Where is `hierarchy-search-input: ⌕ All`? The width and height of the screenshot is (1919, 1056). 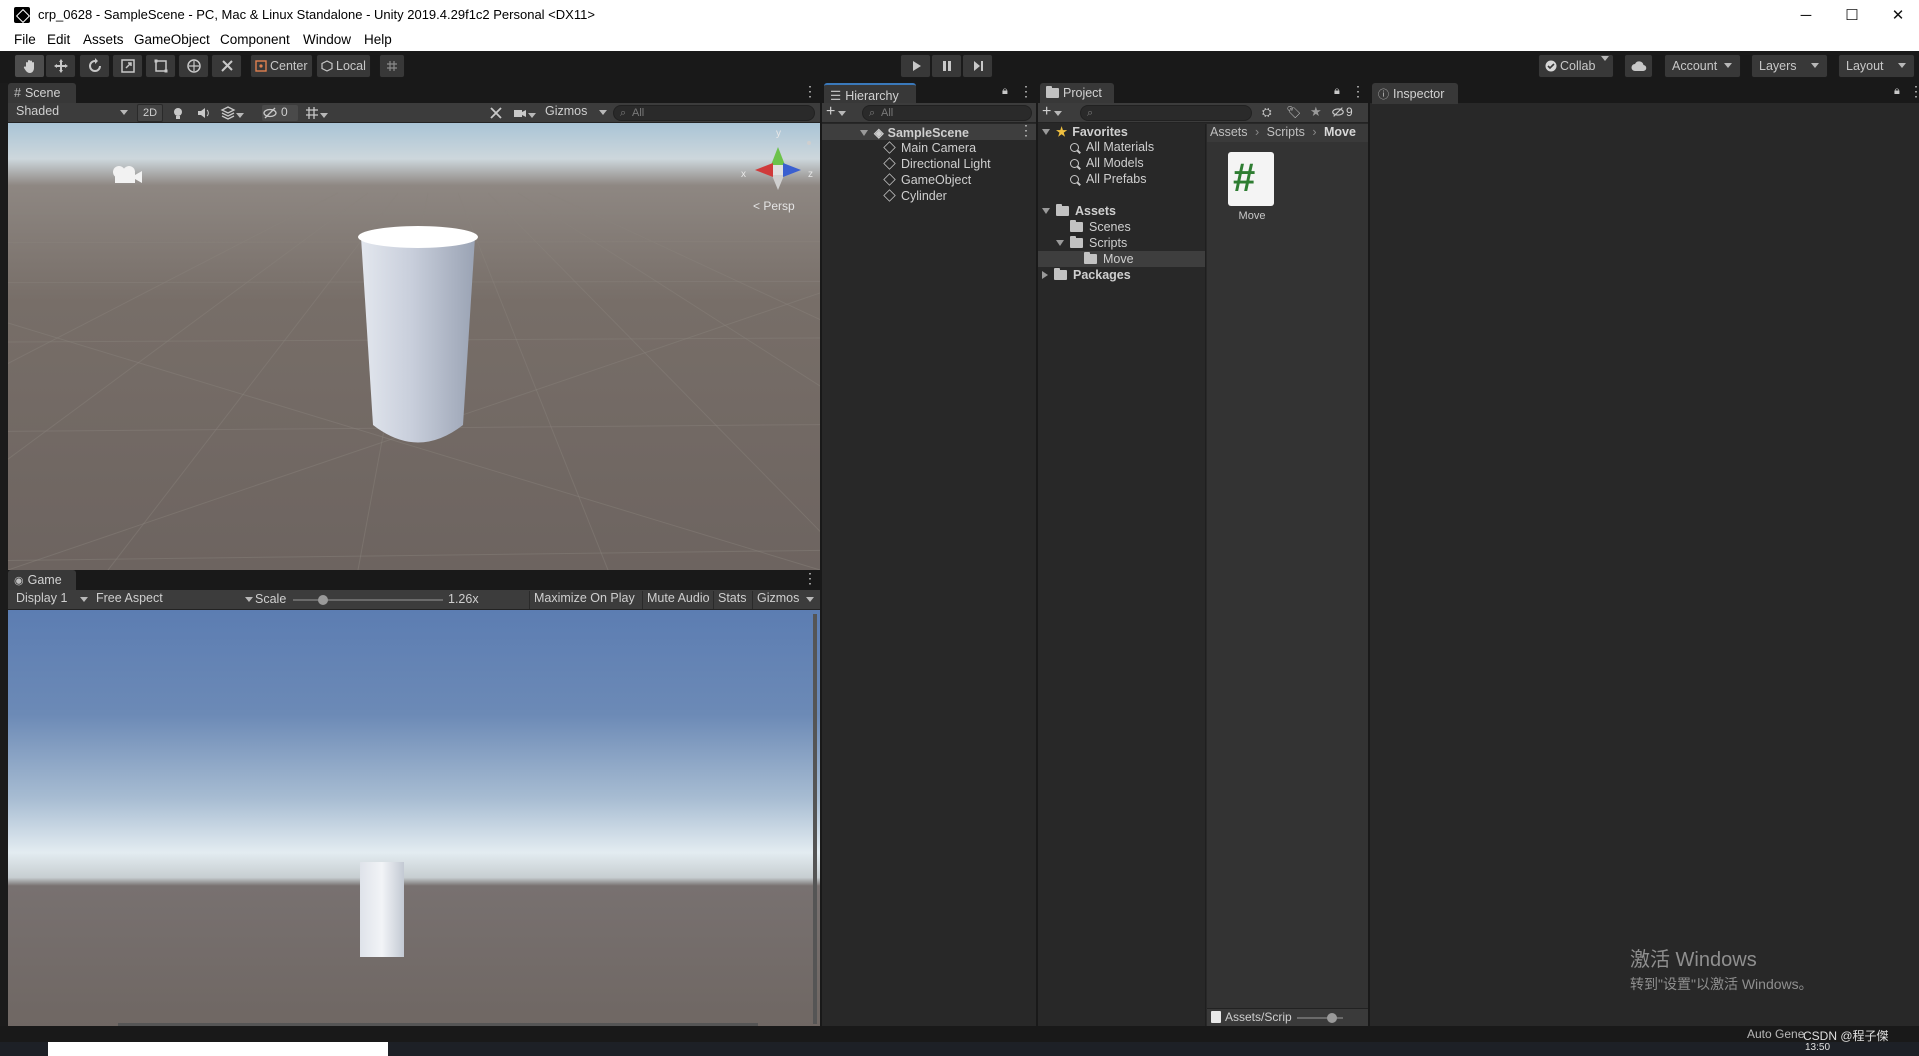 hierarchy-search-input: ⌕ All is located at coordinates (947, 113).